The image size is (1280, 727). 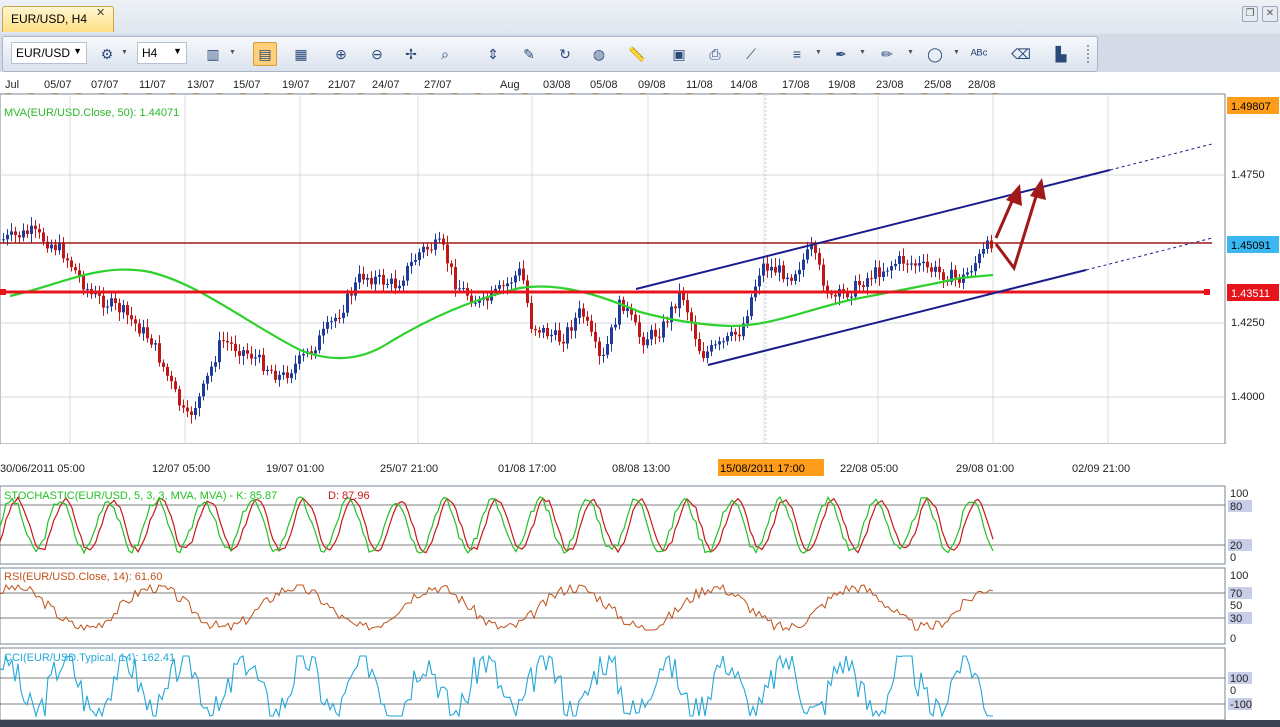 What do you see at coordinates (1239, 679) in the screenshot?
I see `oscillator-tick-label: 100` at bounding box center [1239, 679].